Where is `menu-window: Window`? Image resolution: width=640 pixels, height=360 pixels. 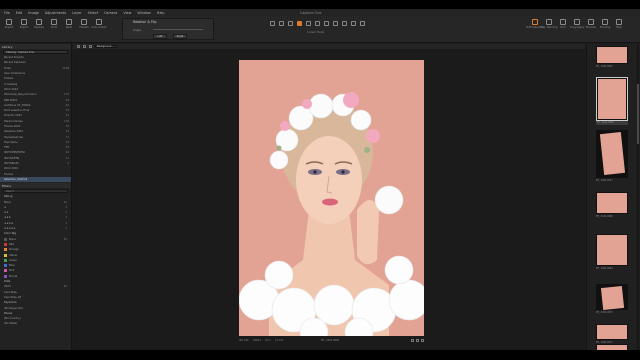
menu-window: Window is located at coordinates (143, 13).